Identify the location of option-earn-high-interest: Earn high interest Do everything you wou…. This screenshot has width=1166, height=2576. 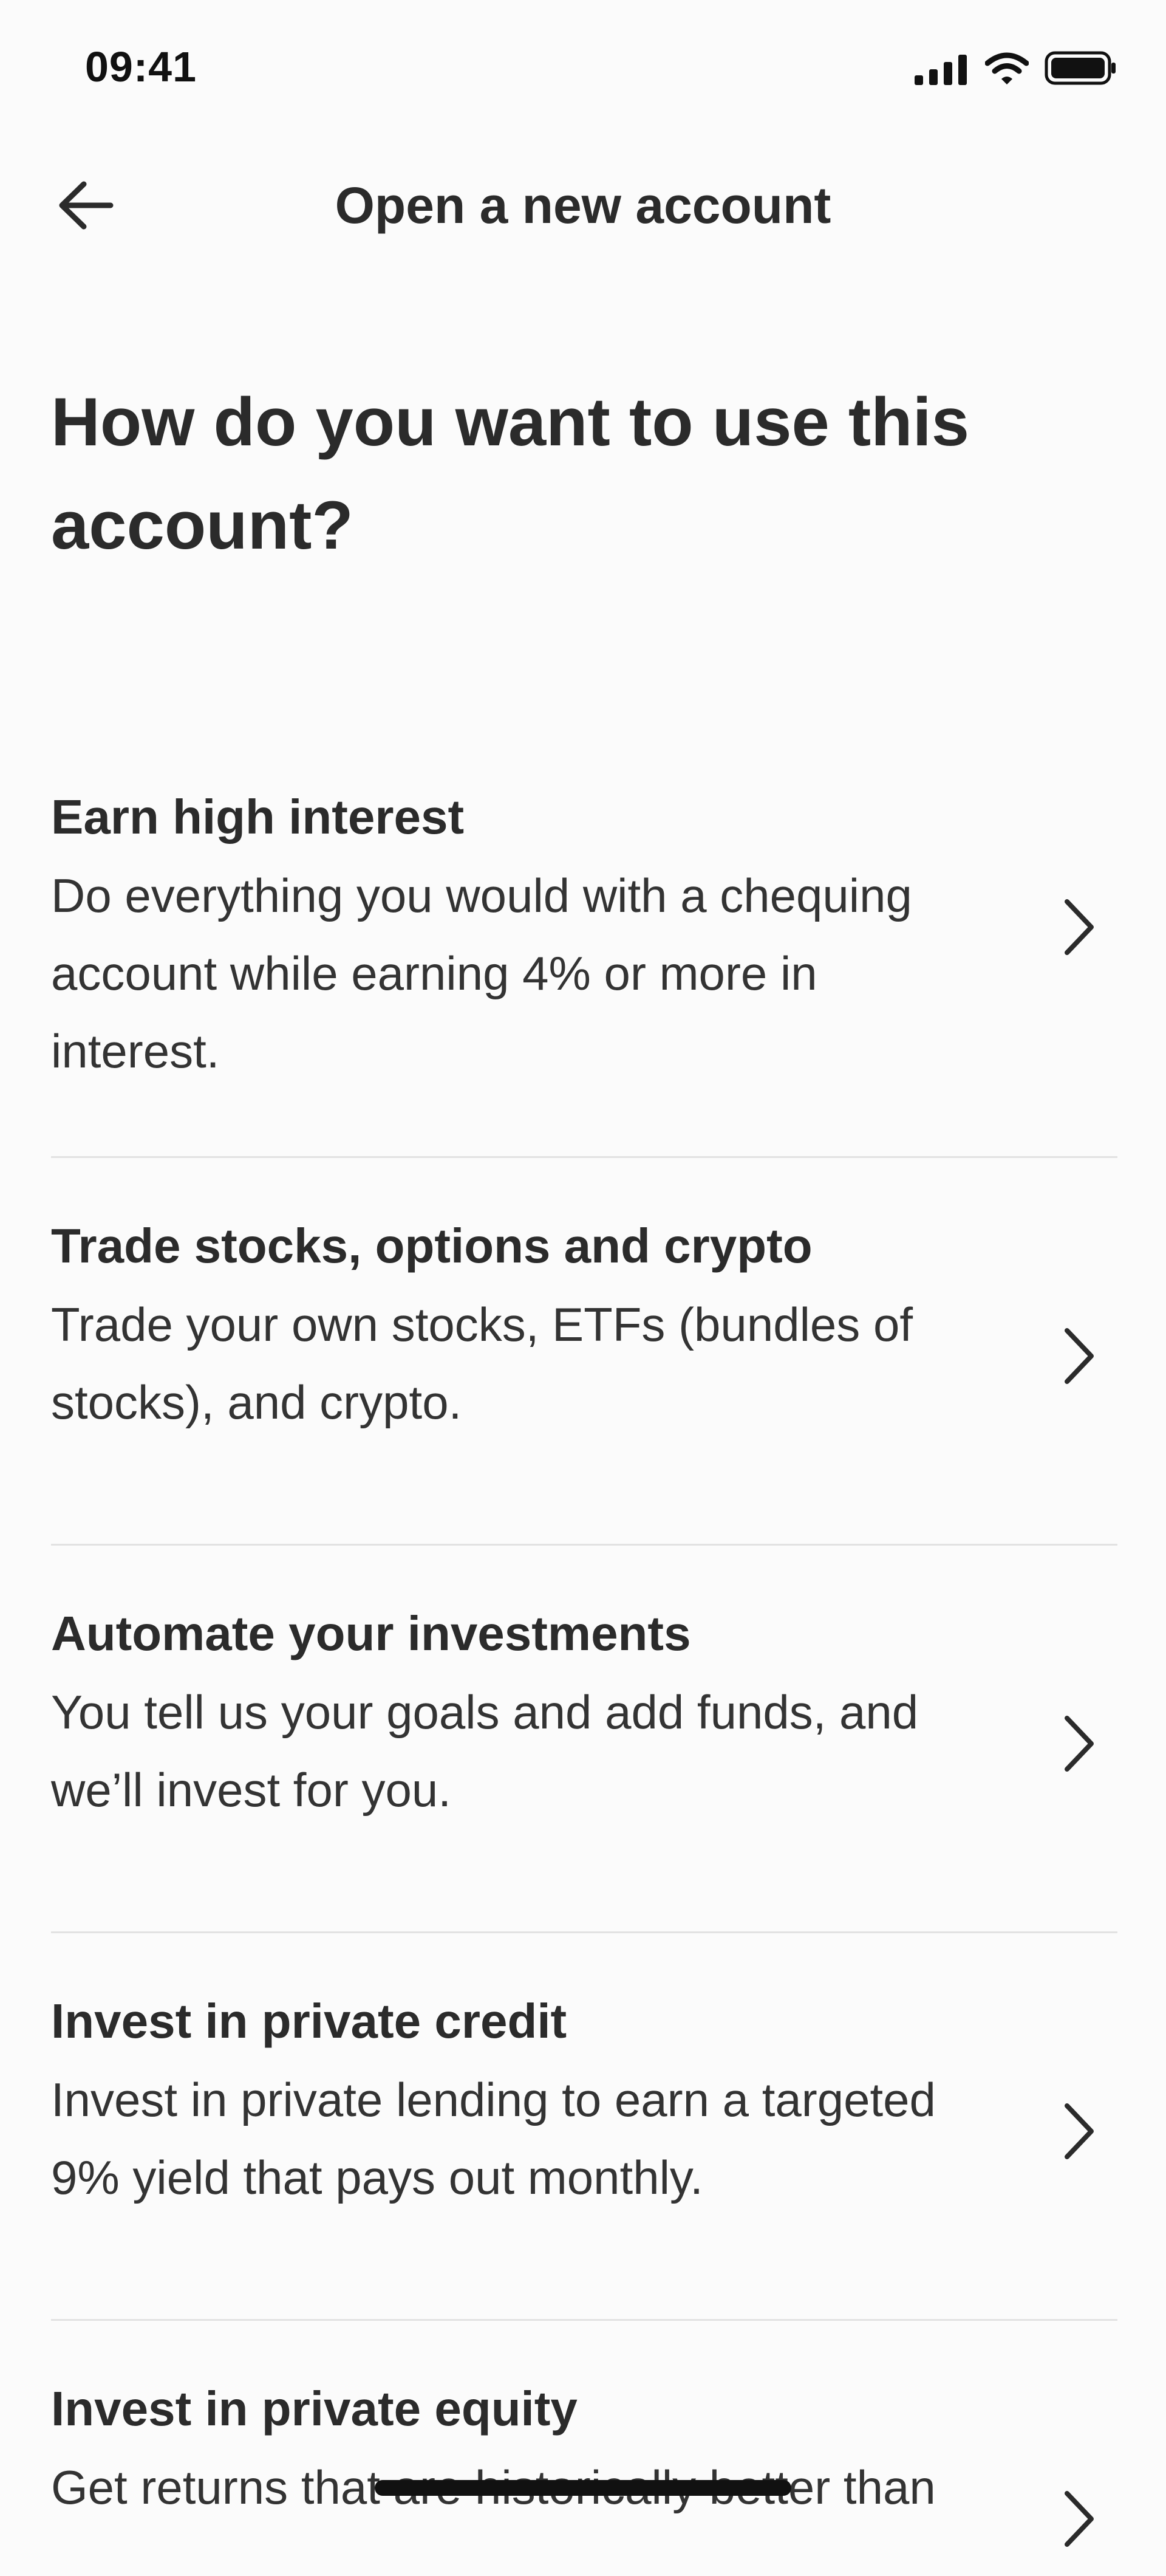
(584, 956).